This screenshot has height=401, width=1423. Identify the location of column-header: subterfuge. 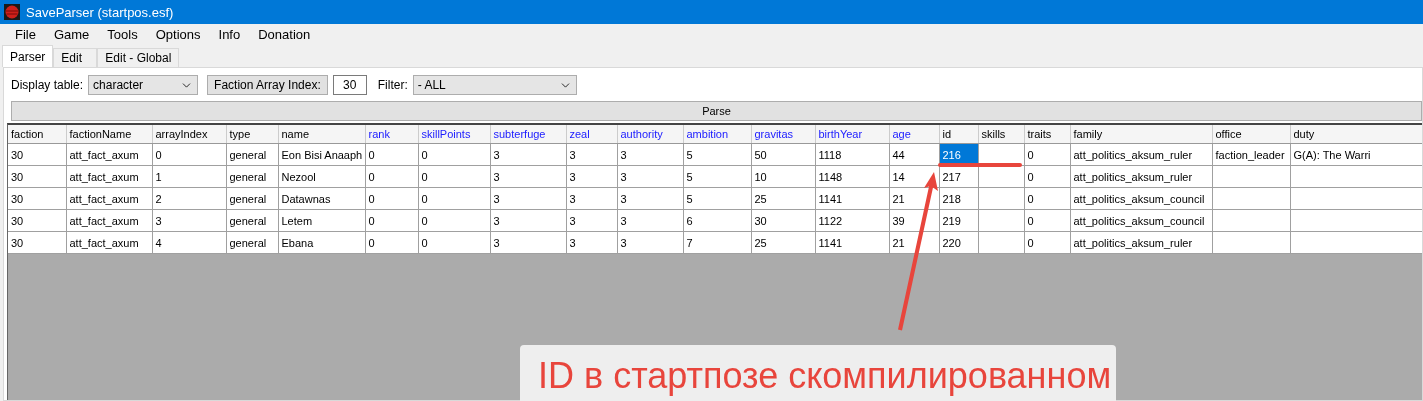
(528, 134).